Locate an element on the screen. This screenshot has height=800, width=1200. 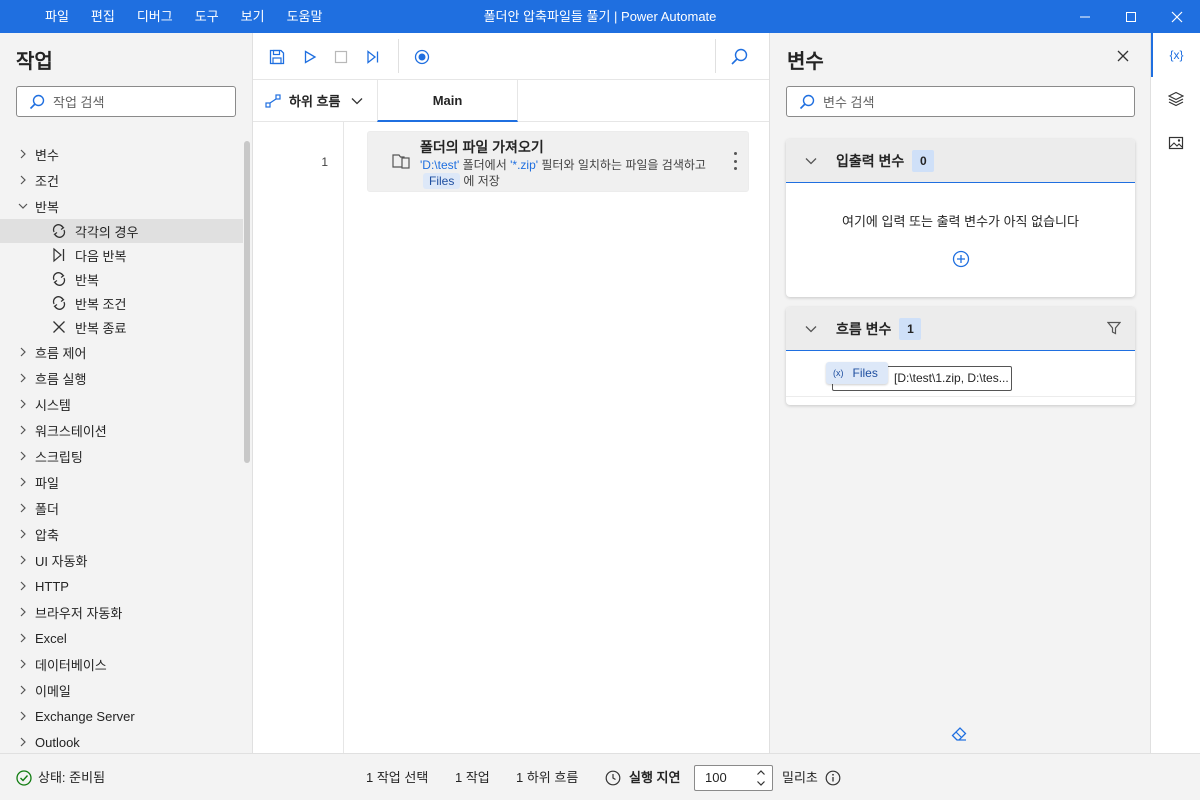
tree-group-item: 이메일 is located at coordinates (121, 690).